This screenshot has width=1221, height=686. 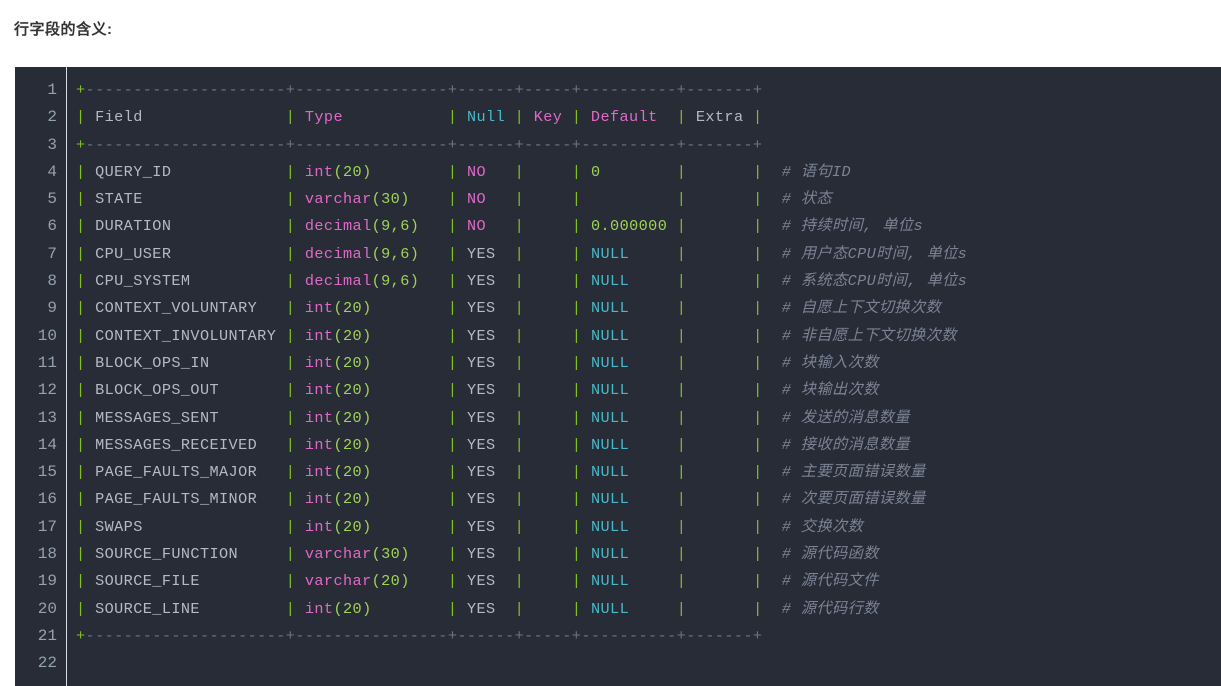 I want to click on cell-field: MESSAGES_RECEIVED, so click(x=185, y=444).